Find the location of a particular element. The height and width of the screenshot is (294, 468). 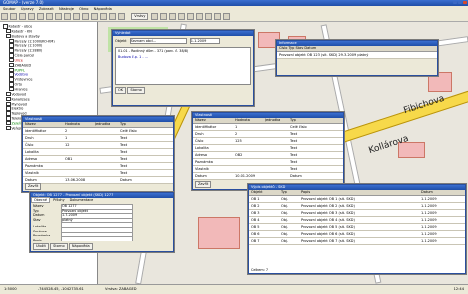

property-row: Identifikátor 2 Celé číslo is located at coordinates (98, 131).